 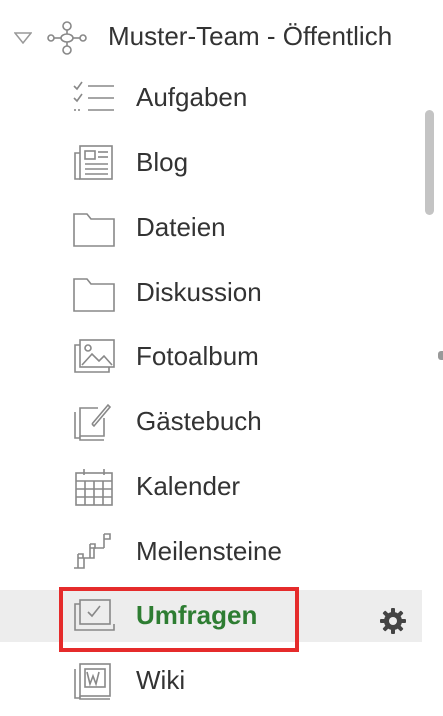 I want to click on nav-item-diskussion: Diskussion, so click(x=211, y=293).